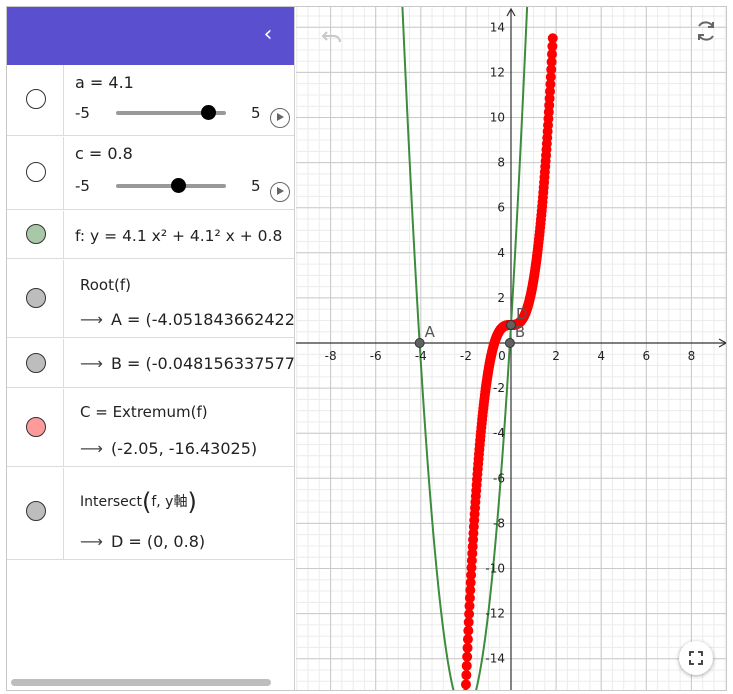 This screenshot has width=733, height=694. I want to click on y-tick-label: -8, so click(499, 523).